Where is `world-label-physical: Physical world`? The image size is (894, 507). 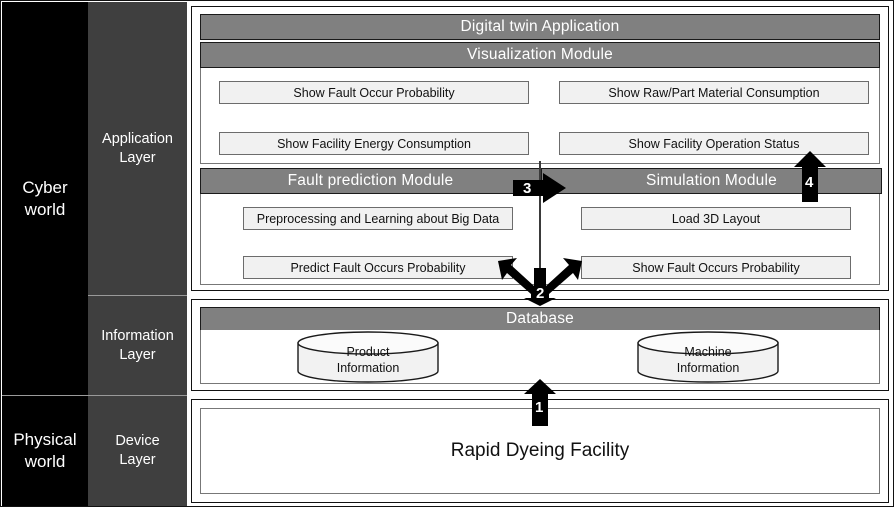
world-label-physical: Physical world is located at coordinates (45, 450).